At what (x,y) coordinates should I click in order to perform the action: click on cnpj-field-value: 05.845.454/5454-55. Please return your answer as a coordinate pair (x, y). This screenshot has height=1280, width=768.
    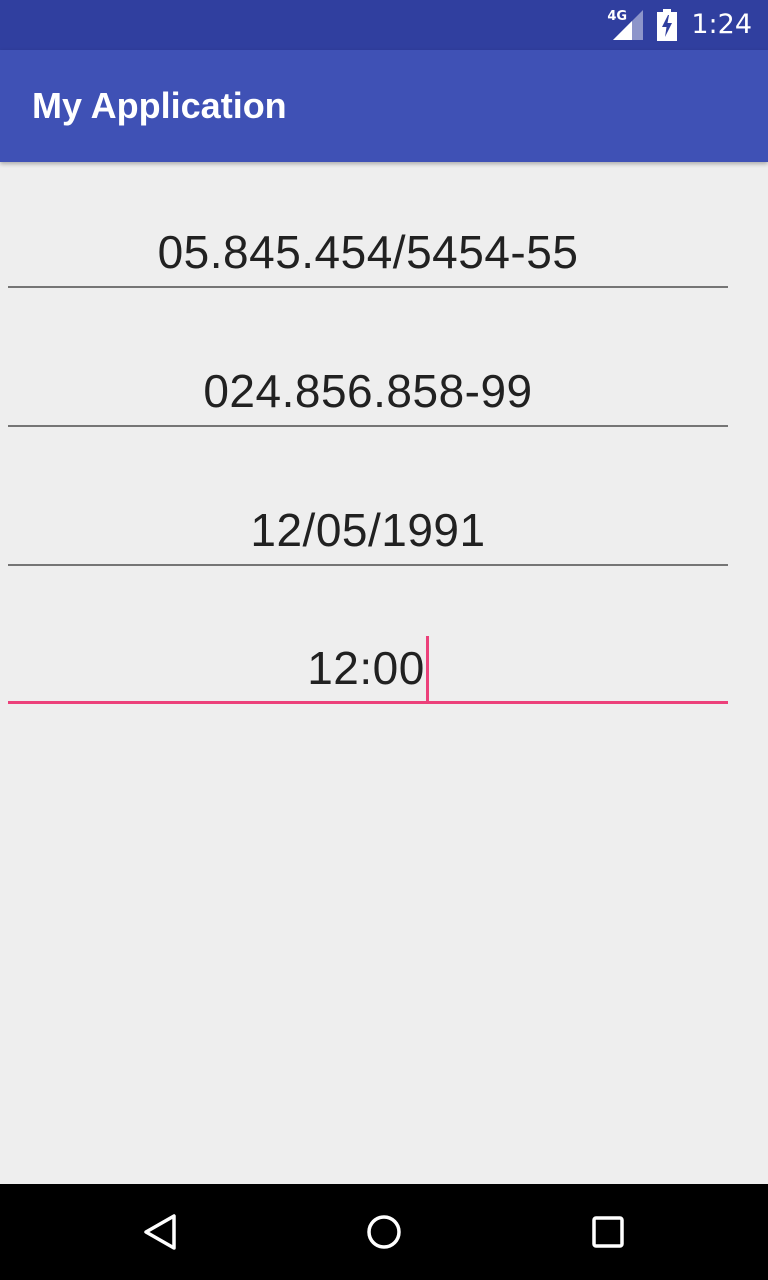
    Looking at the image, I should click on (368, 252).